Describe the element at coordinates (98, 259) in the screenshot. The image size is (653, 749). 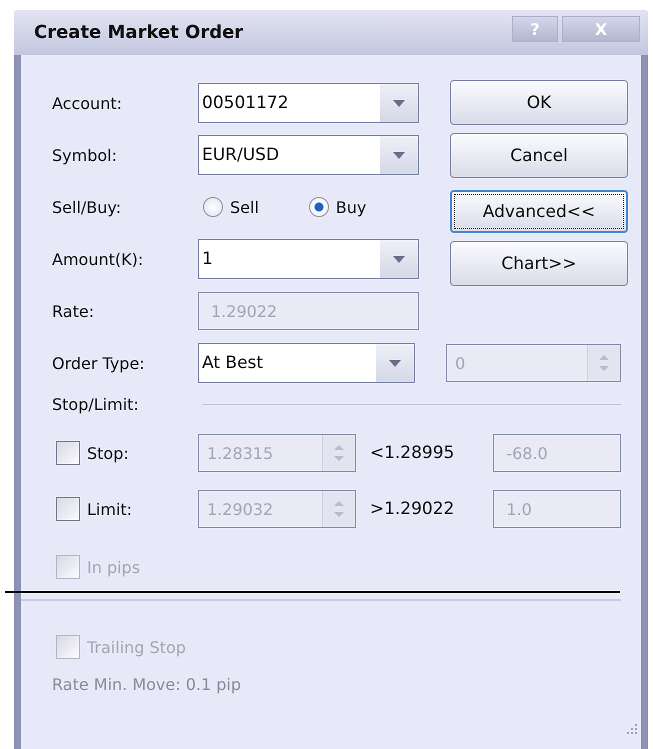
I see `field-label: Amount(K):` at that location.